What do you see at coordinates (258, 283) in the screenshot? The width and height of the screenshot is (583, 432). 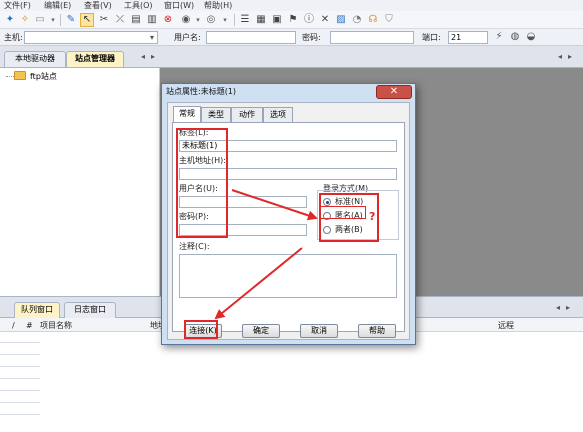 I see `arrow-to-connect` at bounding box center [258, 283].